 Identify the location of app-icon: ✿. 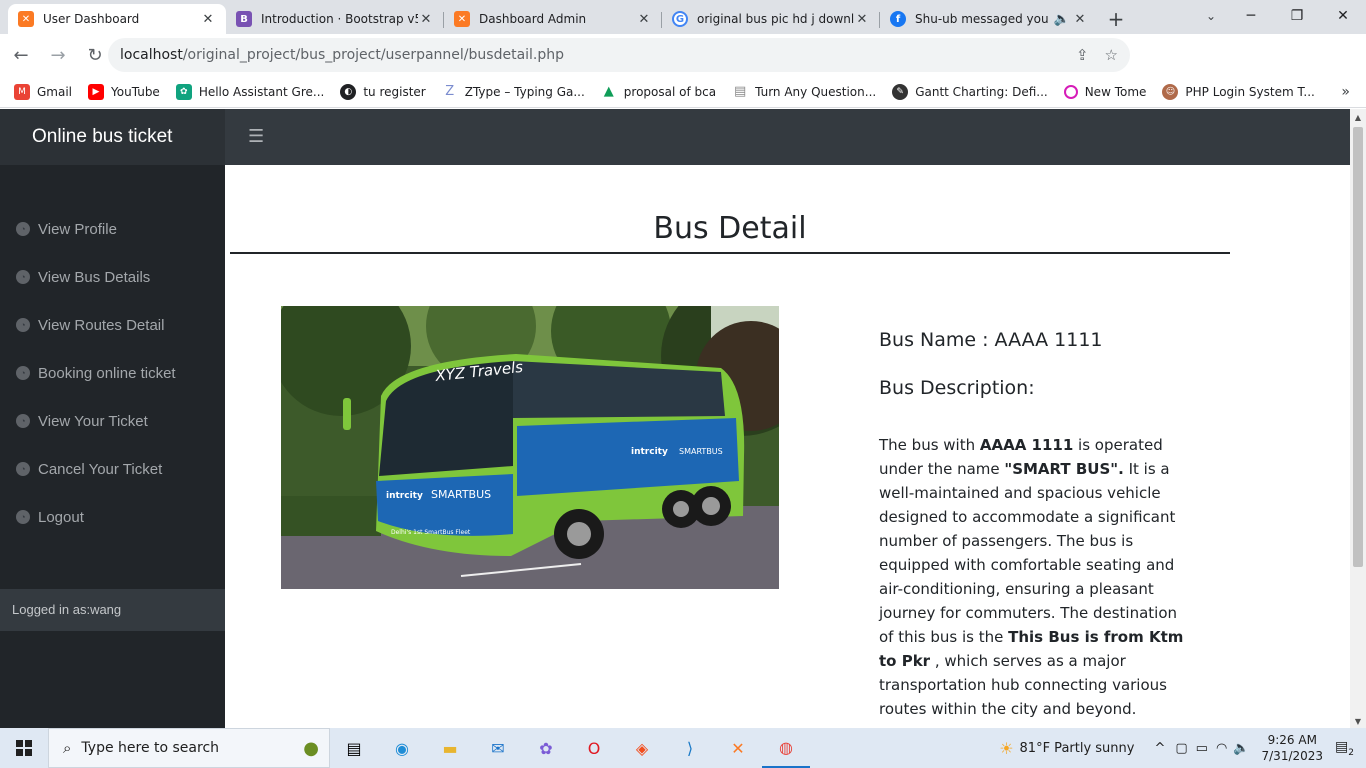
(546, 748).